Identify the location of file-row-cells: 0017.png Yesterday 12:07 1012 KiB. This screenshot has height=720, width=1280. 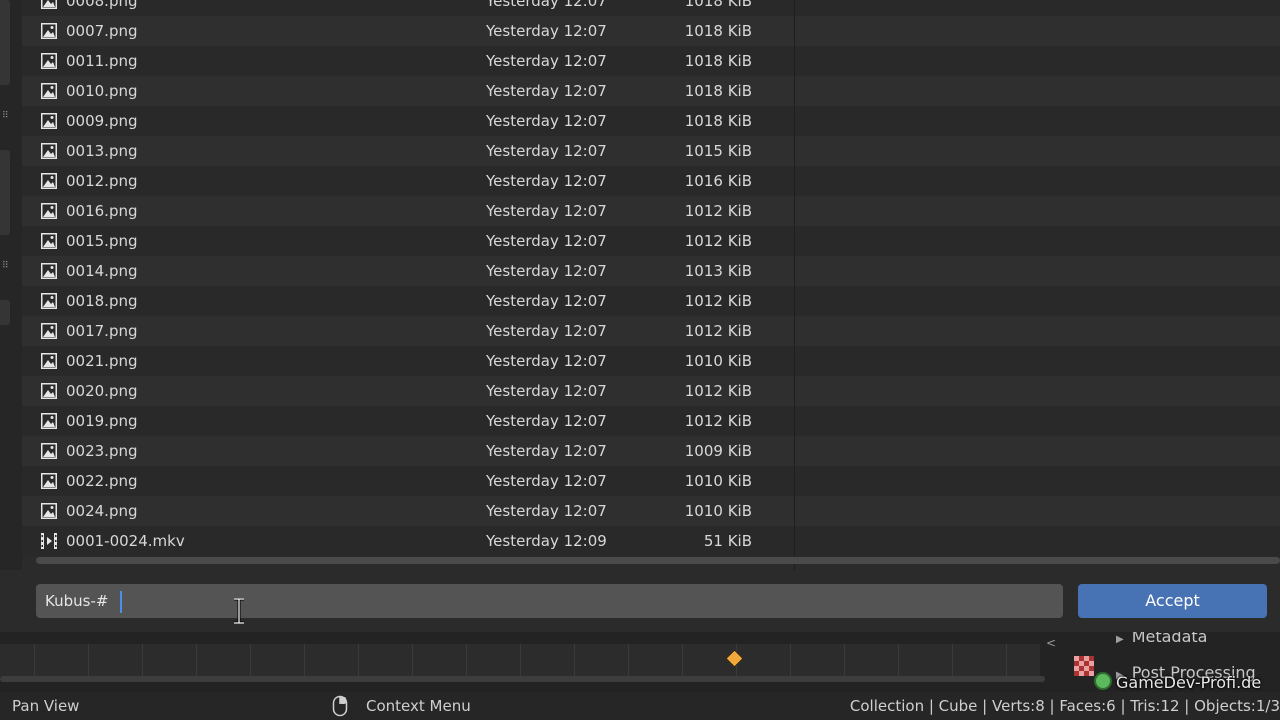
(408, 331).